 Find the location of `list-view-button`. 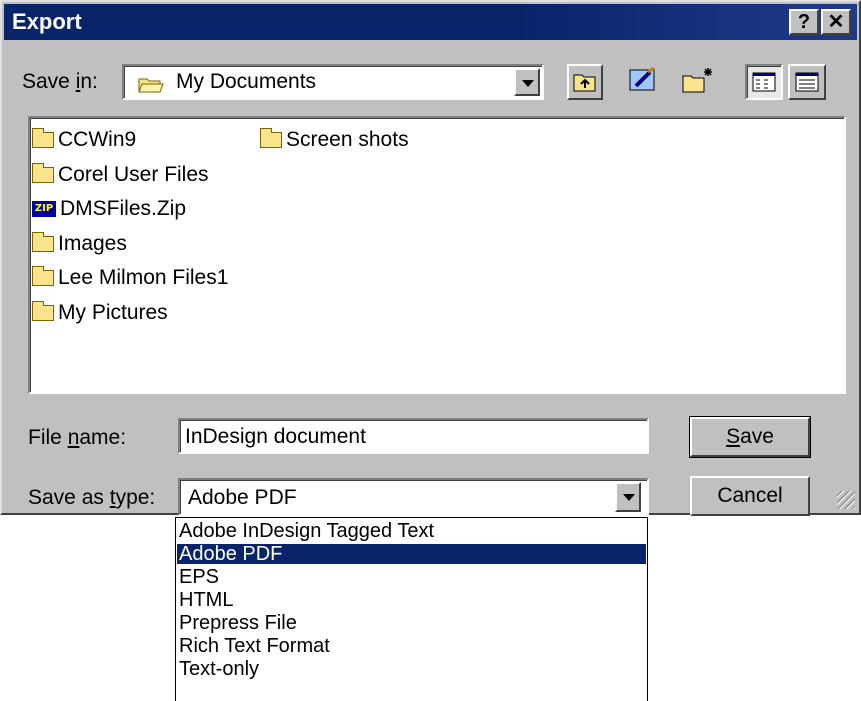

list-view-button is located at coordinates (764, 82).